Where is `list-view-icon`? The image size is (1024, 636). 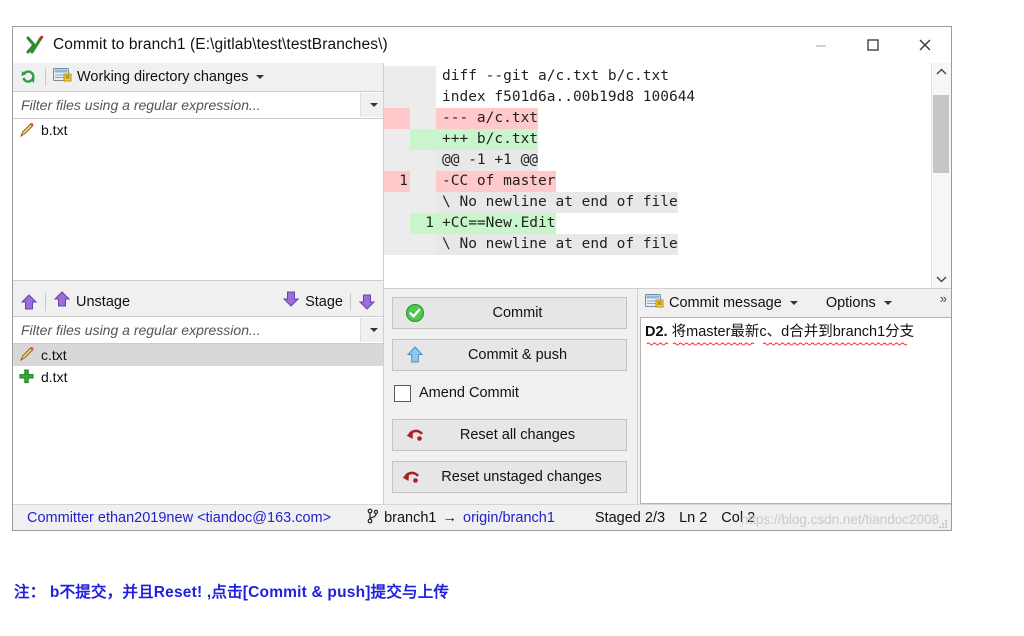
list-view-icon is located at coordinates (62, 77).